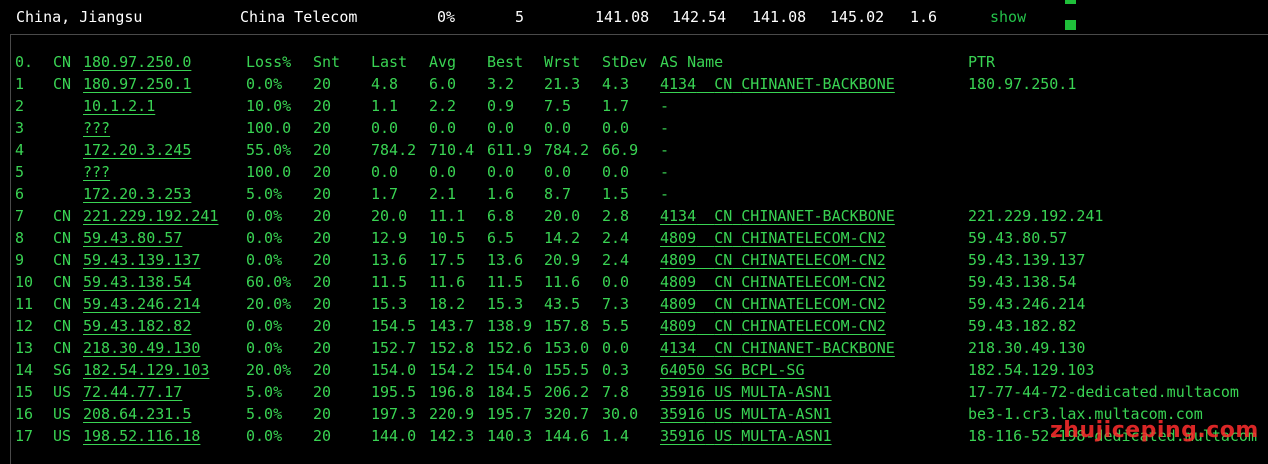 Image resolution: width=1268 pixels, height=464 pixels. Describe the element at coordinates (510, 436) in the screenshot. I see `cell-best: 140.3` at that location.